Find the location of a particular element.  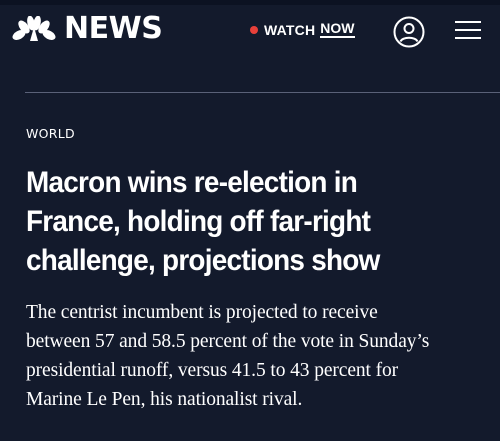

summary-line: Marine Le Pen, his nationalist rival. is located at coordinates (164, 399).